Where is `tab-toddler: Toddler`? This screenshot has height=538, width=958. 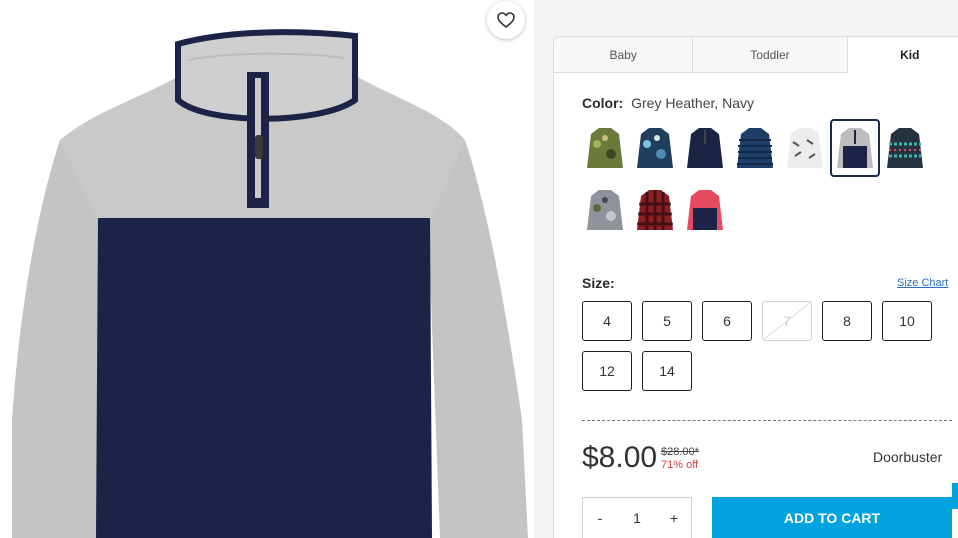
tab-toddler: Toddler is located at coordinates (770, 55).